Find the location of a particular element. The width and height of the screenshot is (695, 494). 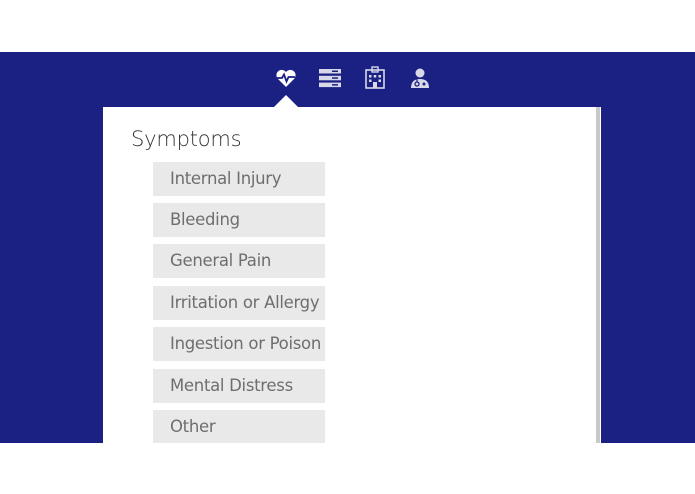

heart-pulse-icon is located at coordinates (286, 78).